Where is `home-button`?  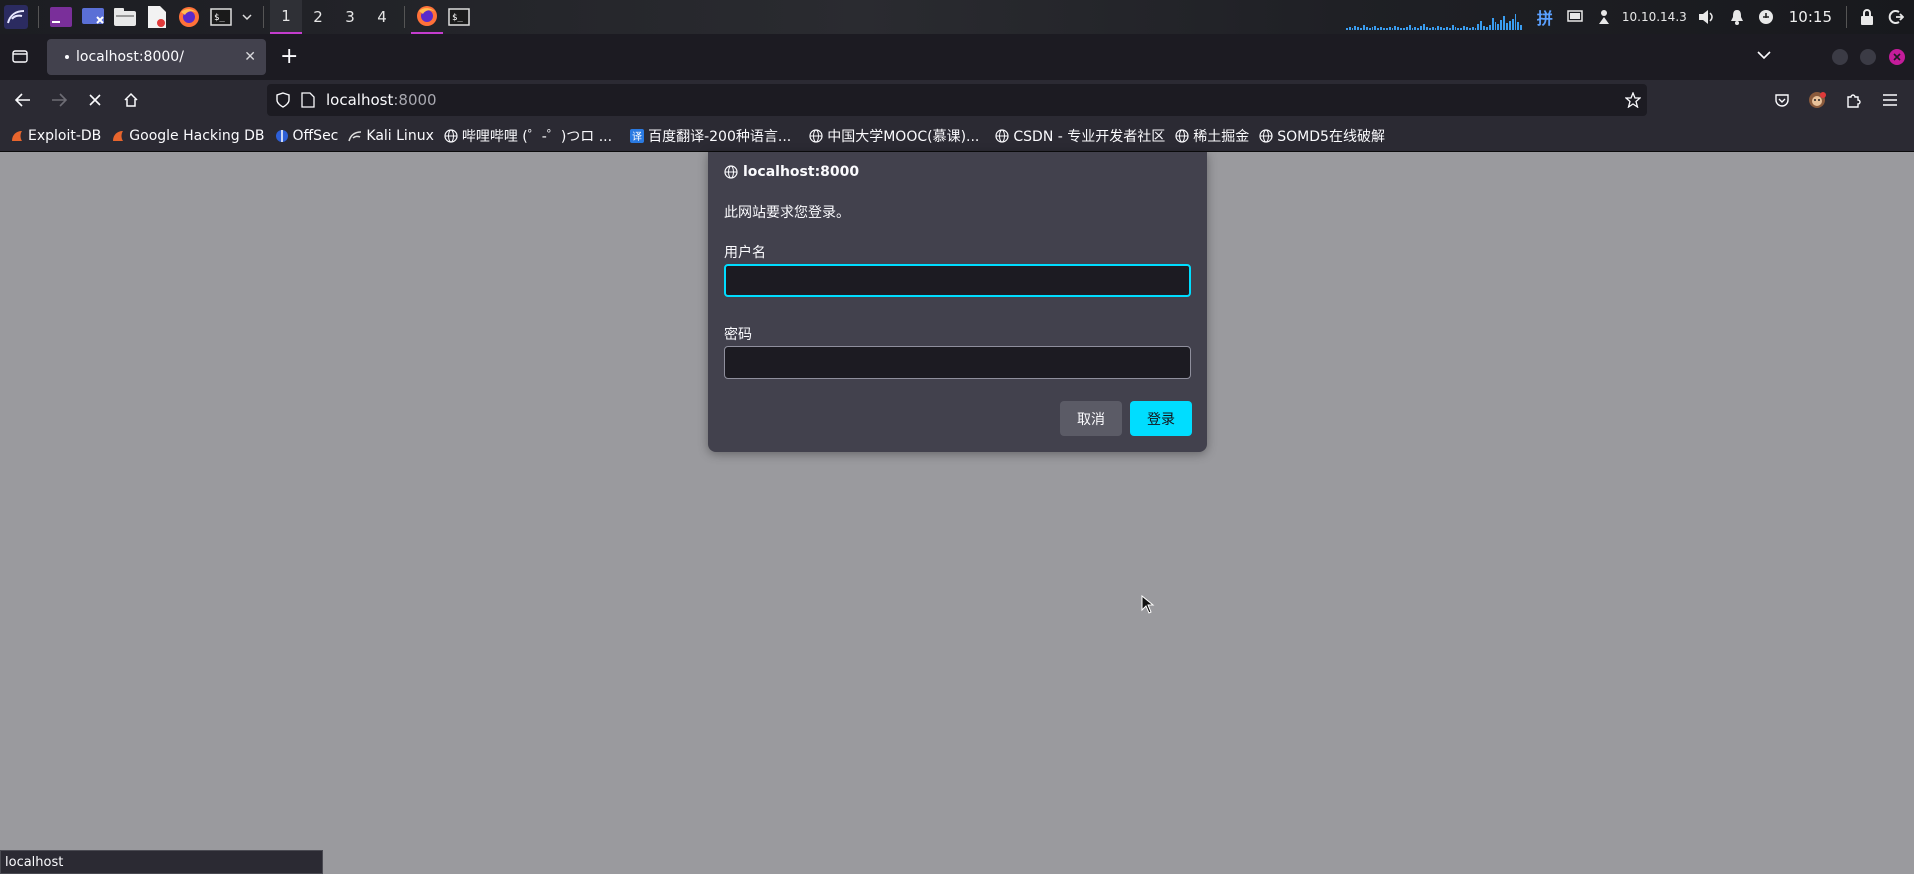
home-button is located at coordinates (131, 100).